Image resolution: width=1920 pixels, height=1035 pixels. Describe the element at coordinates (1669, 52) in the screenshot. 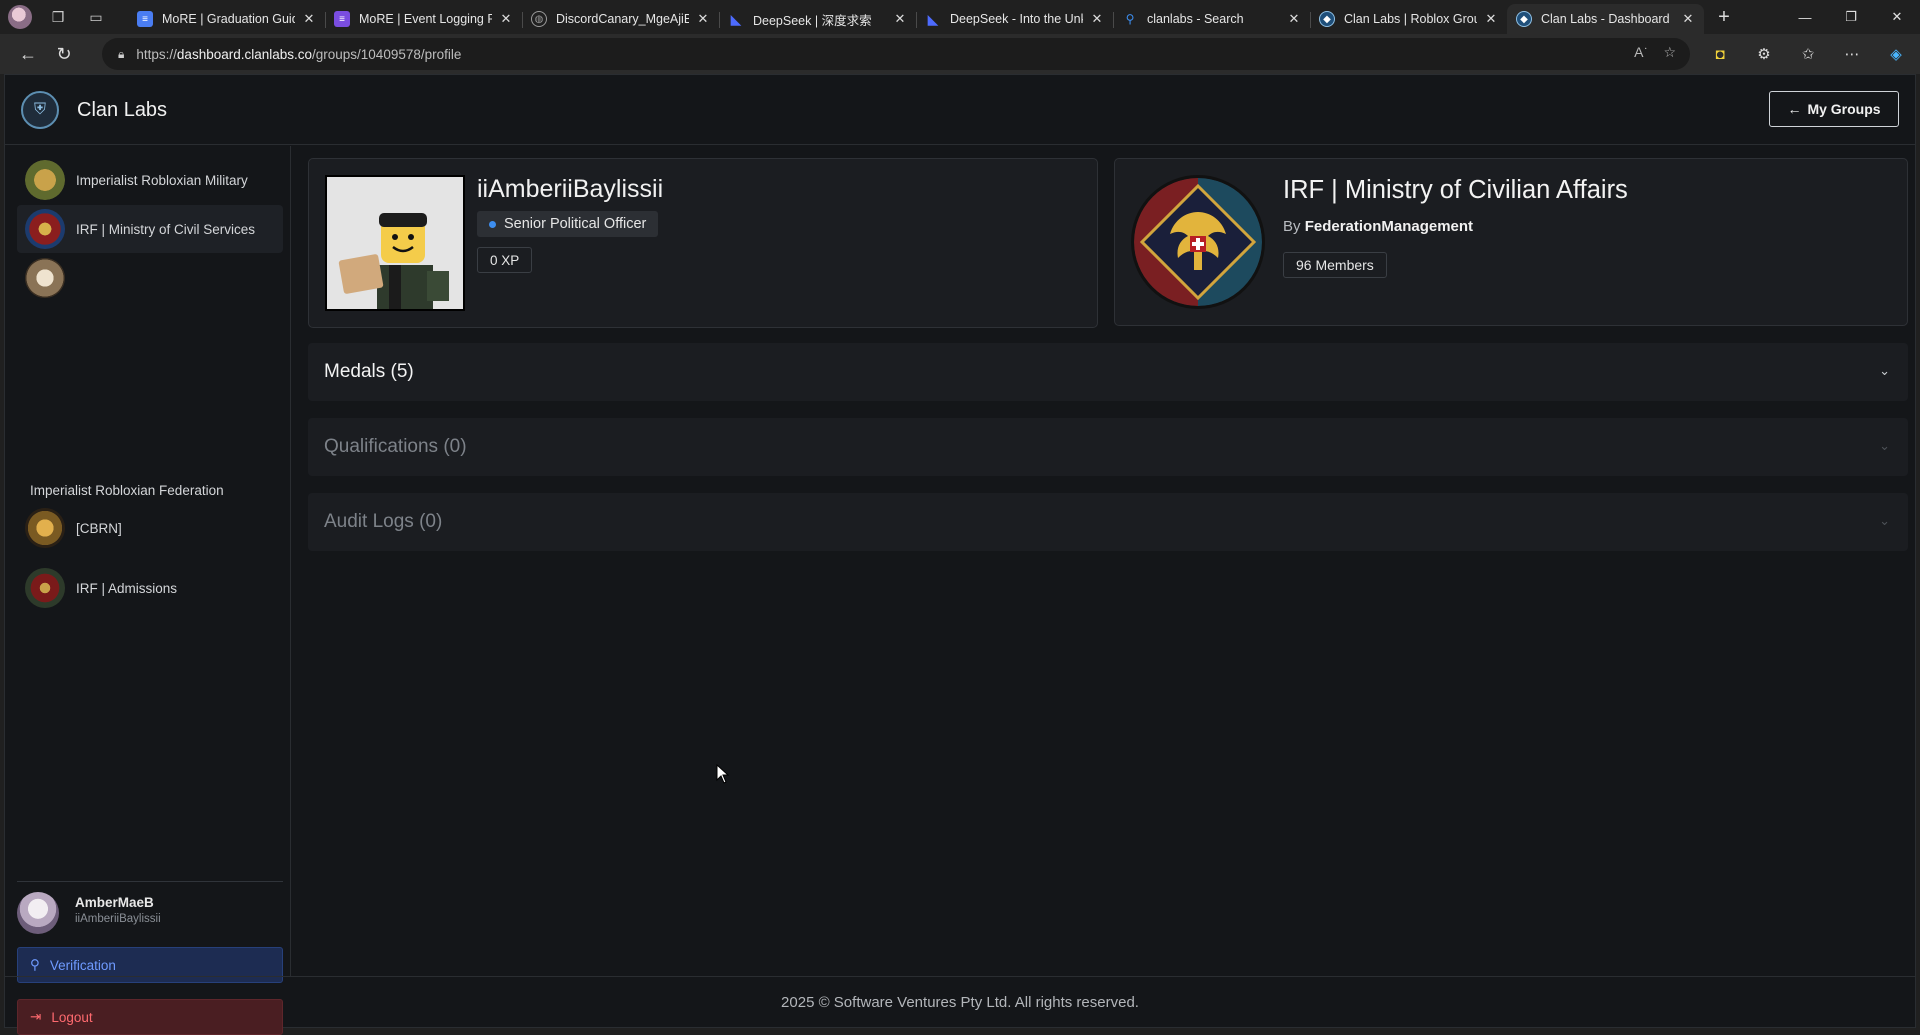

I see `favorite-star-icon: ☆` at that location.